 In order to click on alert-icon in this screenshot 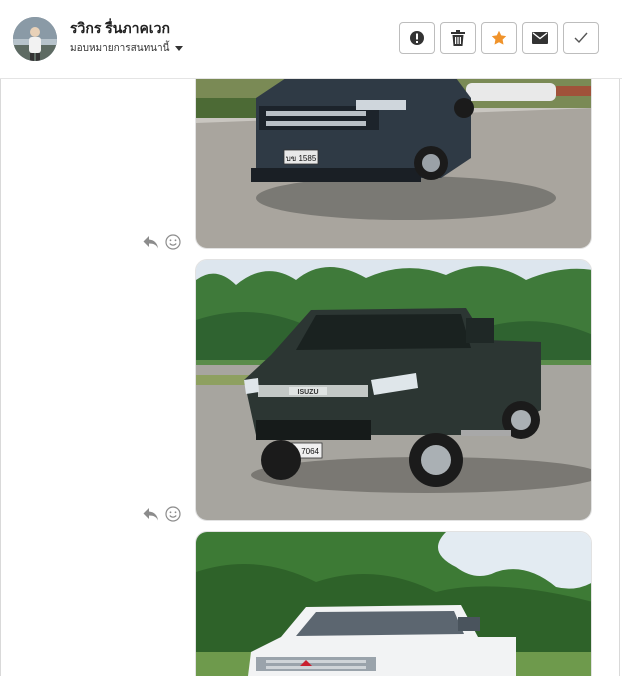, I will do `click(417, 38)`.